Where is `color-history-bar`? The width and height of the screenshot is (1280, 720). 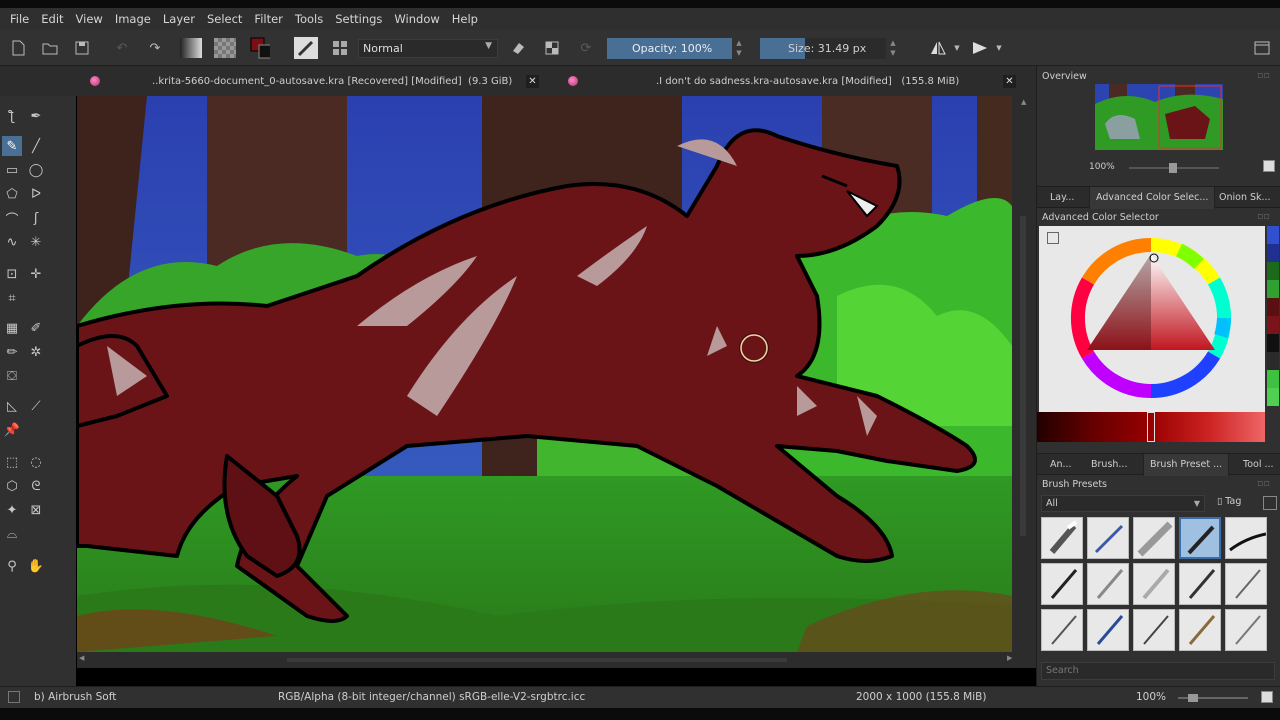
color-history-bar is located at coordinates (1151, 427).